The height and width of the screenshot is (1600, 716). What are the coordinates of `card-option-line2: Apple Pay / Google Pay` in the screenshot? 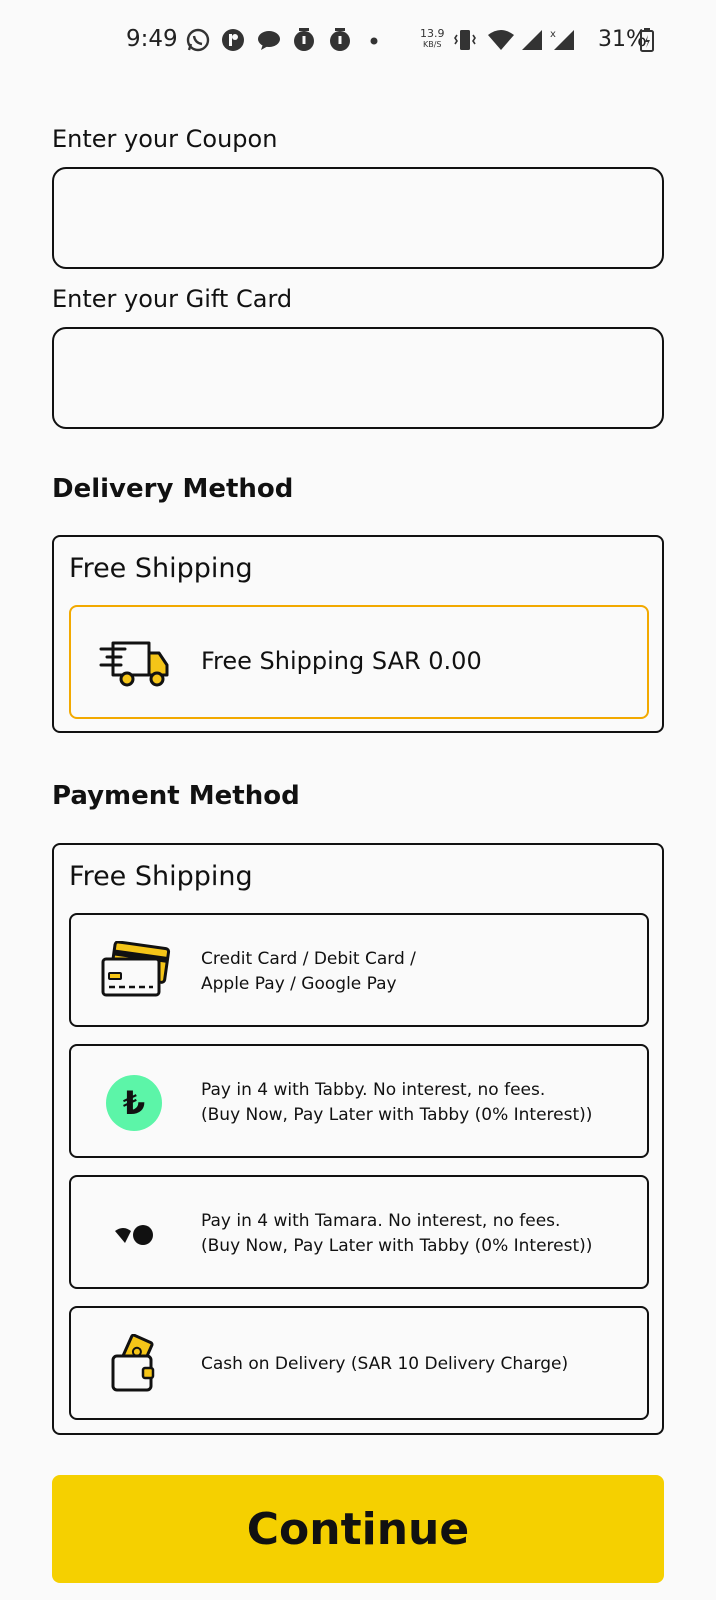 It's located at (299, 984).